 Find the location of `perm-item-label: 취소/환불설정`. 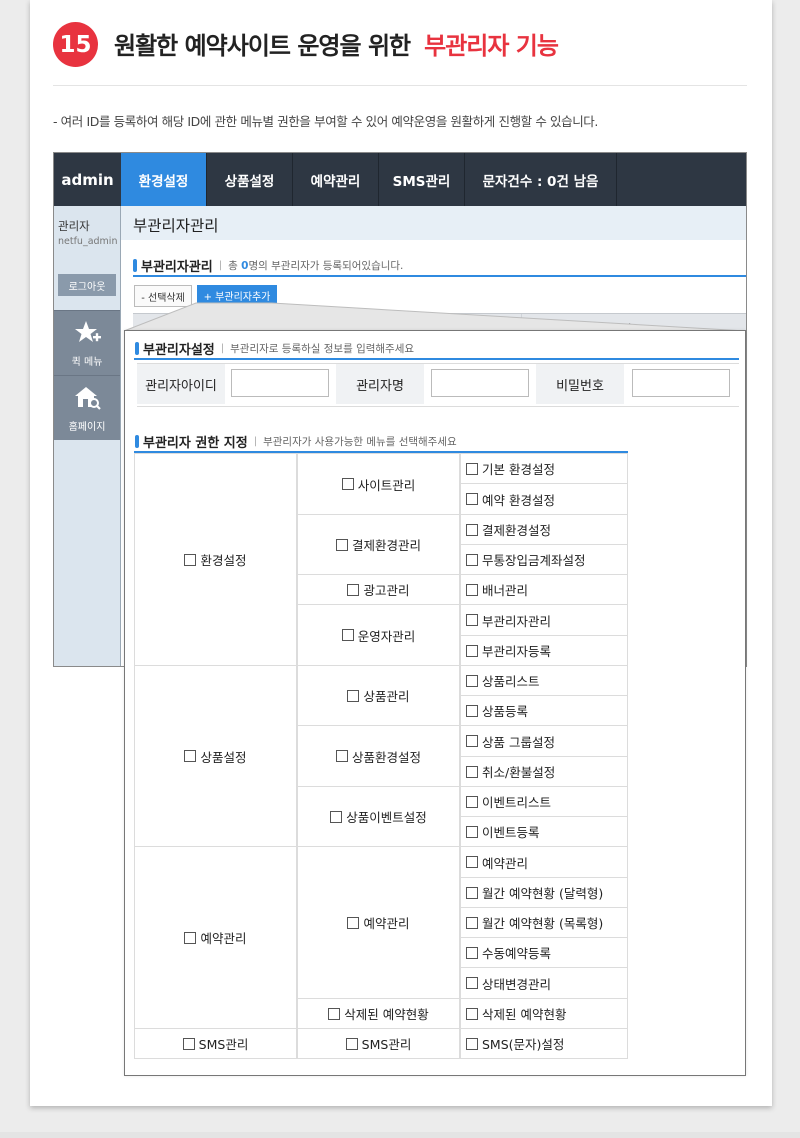

perm-item-label: 취소/환불설정 is located at coordinates (519, 772).